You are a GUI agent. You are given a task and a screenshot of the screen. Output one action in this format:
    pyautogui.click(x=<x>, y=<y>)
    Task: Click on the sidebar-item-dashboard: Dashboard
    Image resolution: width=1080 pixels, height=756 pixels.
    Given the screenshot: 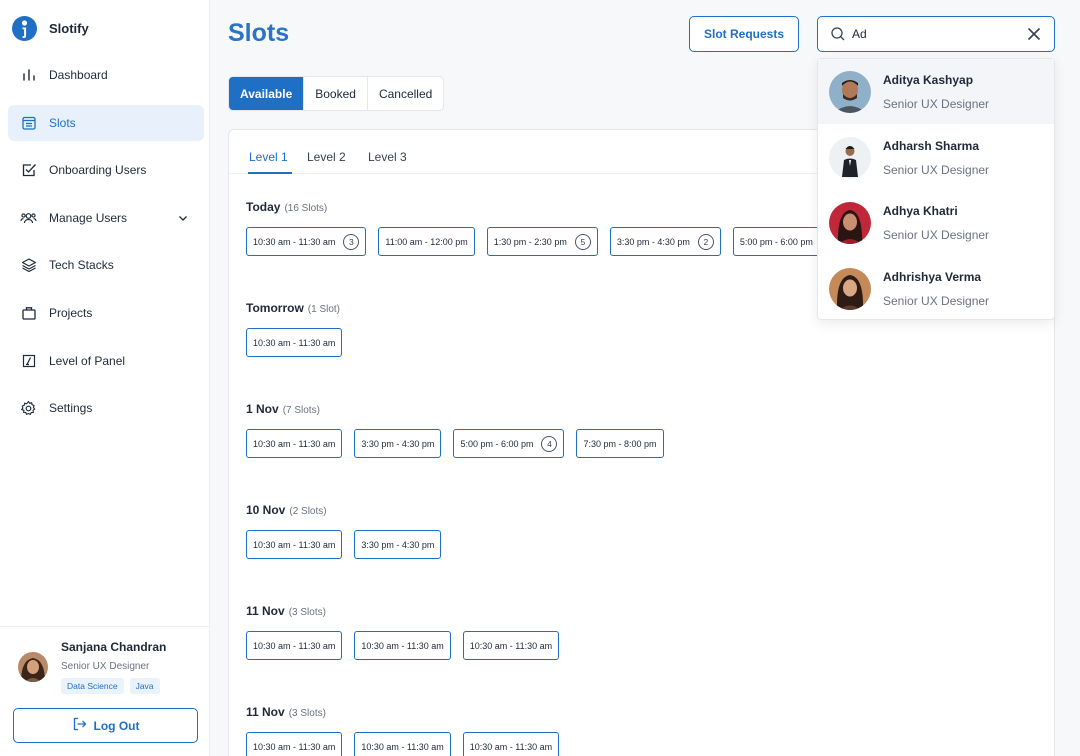 What is the action you would take?
    pyautogui.click(x=106, y=75)
    